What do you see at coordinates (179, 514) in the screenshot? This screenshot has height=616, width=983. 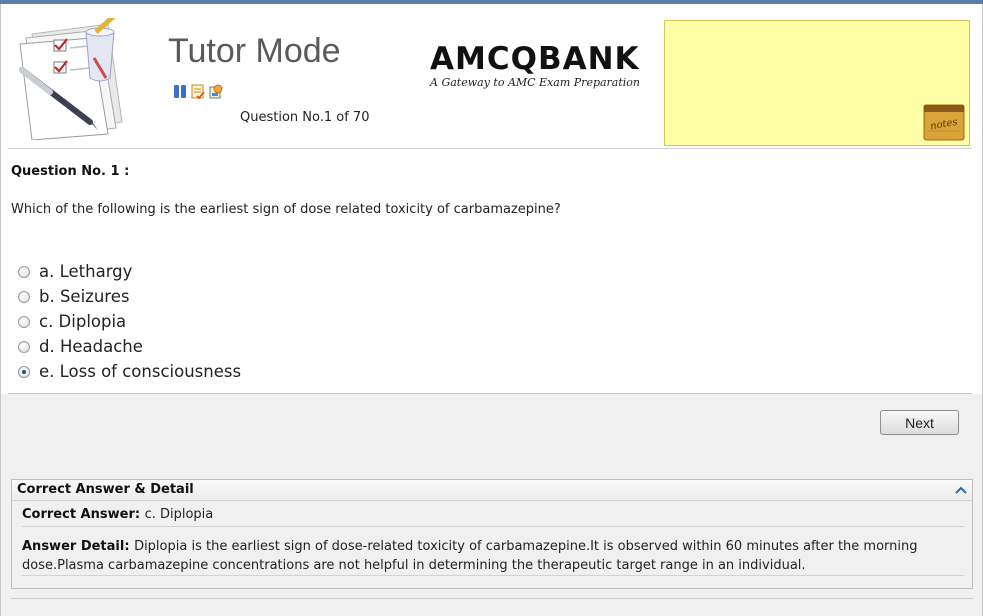 I see `correct-answer-value: c. Diplopia` at bounding box center [179, 514].